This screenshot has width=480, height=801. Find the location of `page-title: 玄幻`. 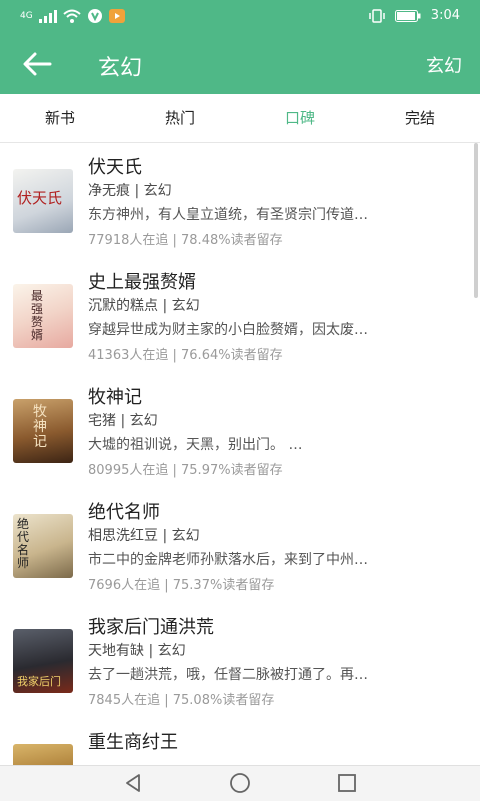

page-title: 玄幻 is located at coordinates (120, 68).